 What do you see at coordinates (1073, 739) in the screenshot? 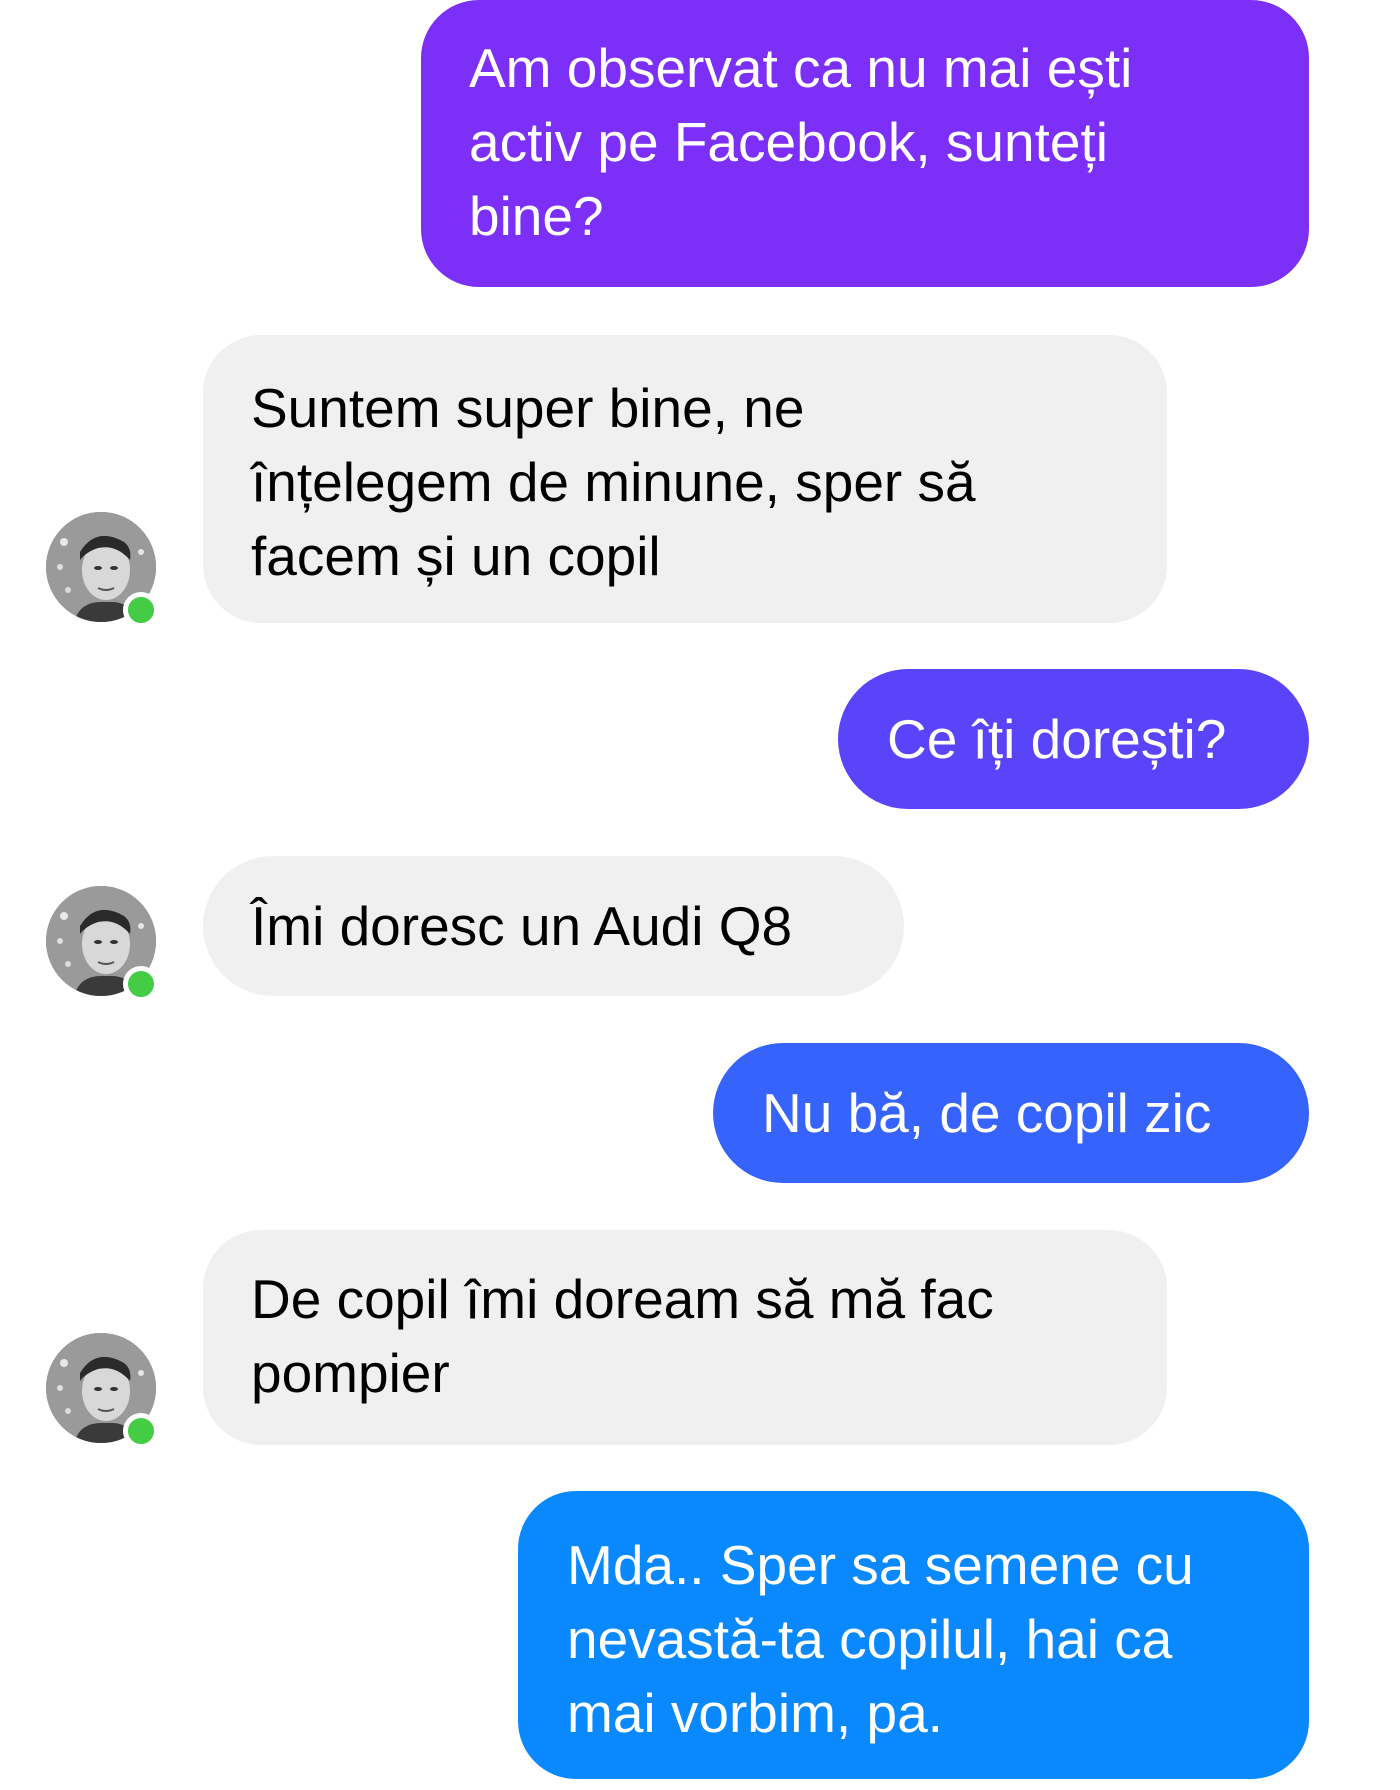
I see `sent-message-bubble: Ce îți dorești?` at bounding box center [1073, 739].